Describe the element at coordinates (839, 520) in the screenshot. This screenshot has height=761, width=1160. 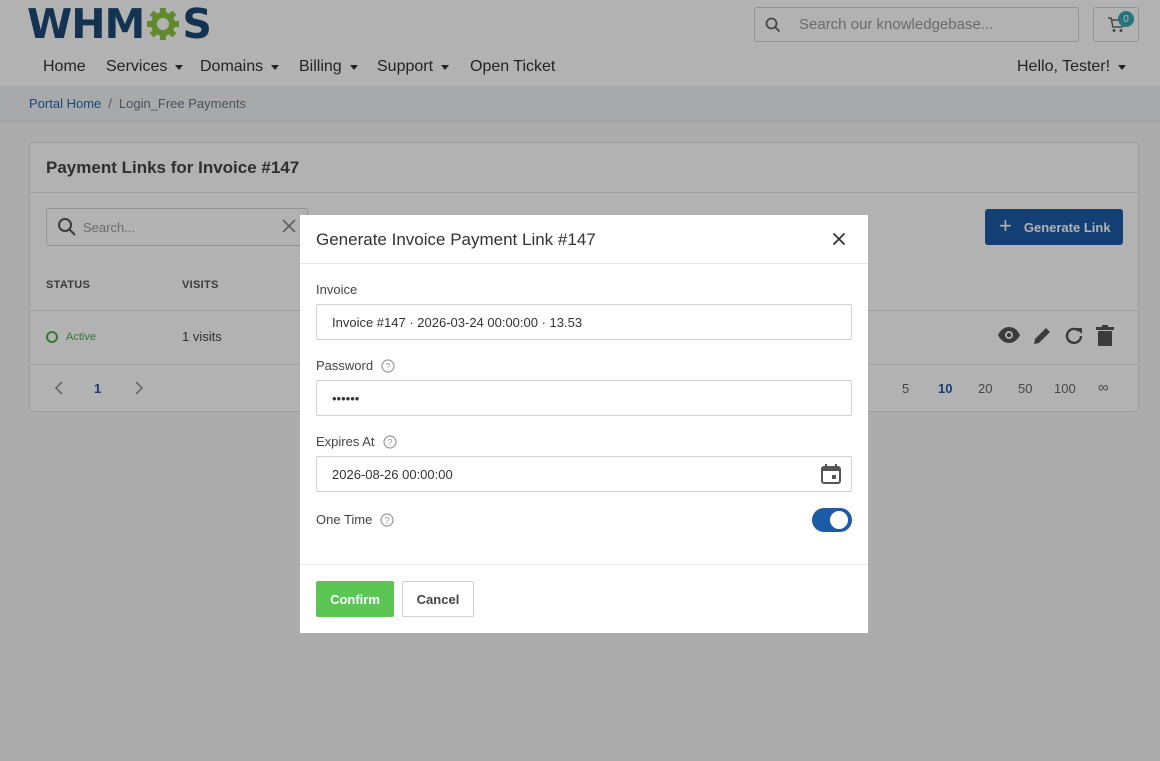
I see `toggle-knob` at that location.